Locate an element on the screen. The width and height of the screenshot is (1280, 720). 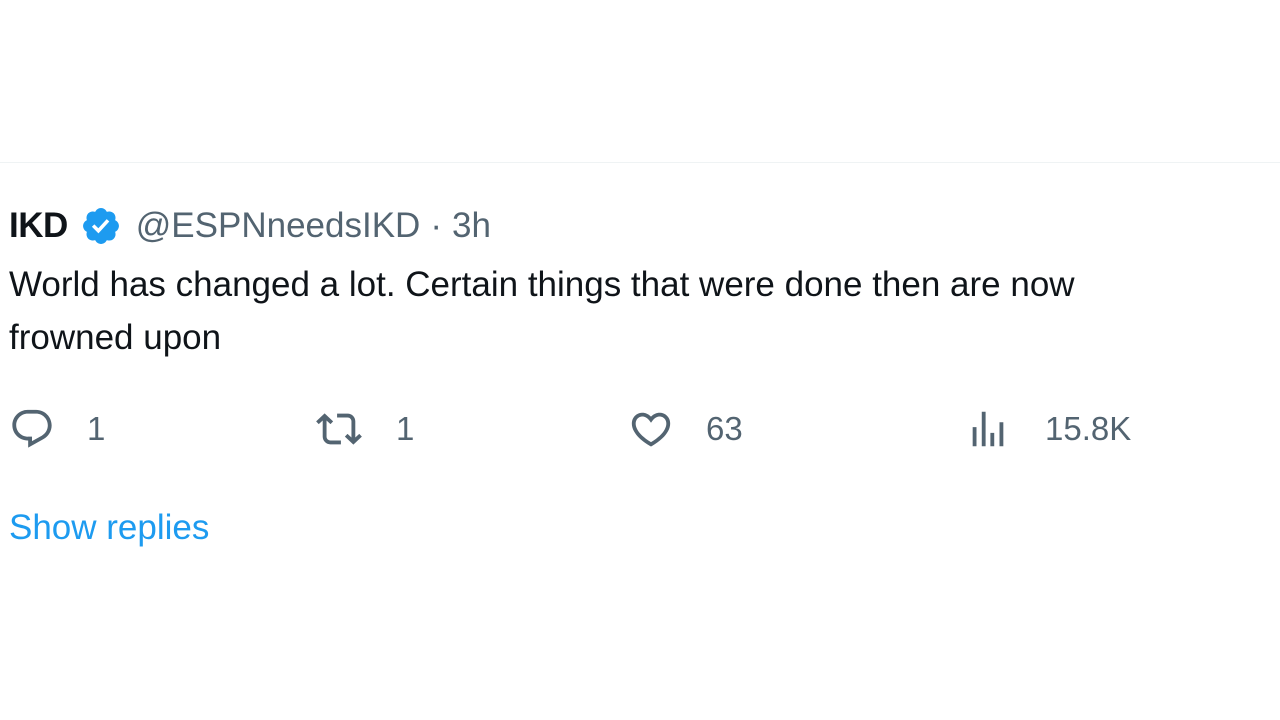
display-name: IKD is located at coordinates (38, 226).